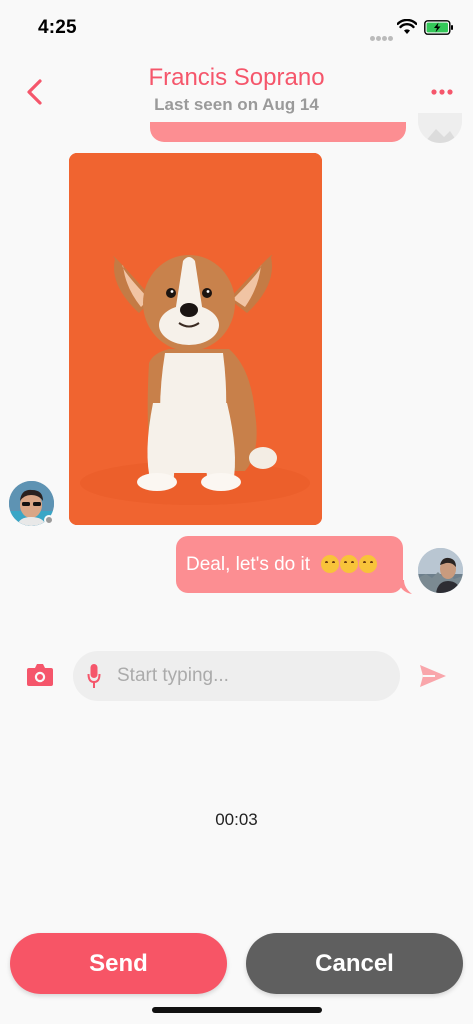  Describe the element at coordinates (118, 963) in the screenshot. I see `send-recording-button: Send` at that location.